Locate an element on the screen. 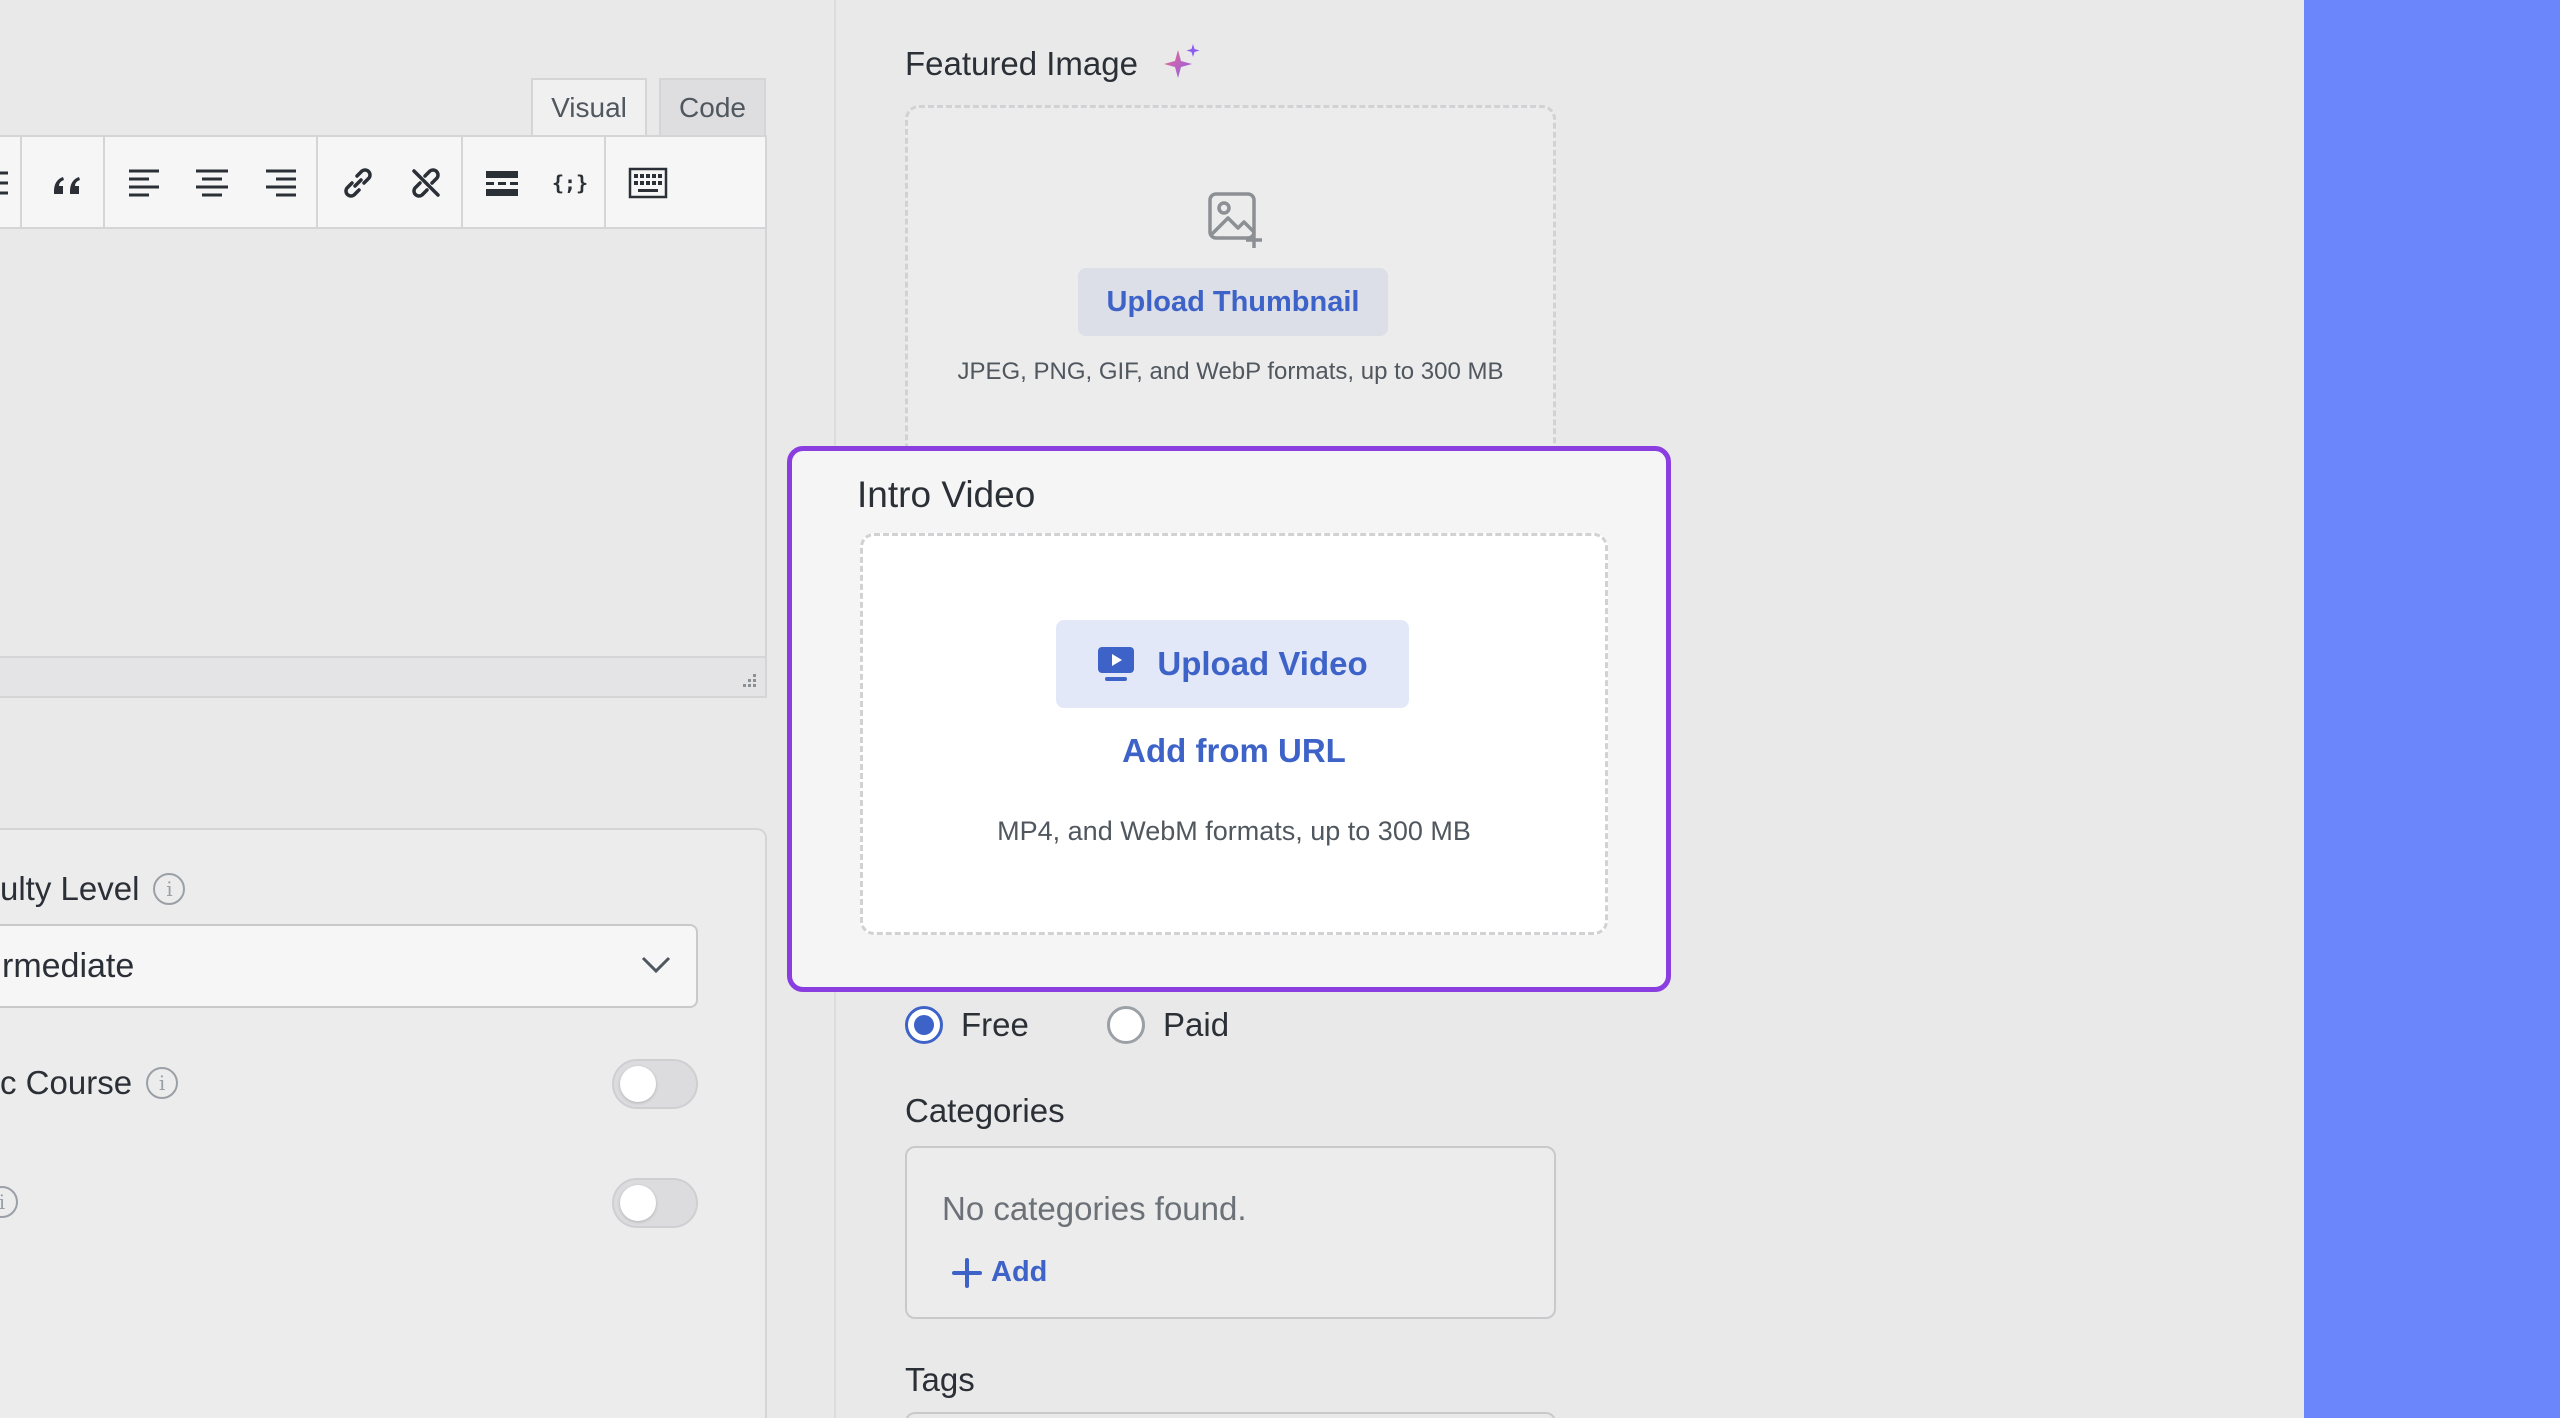 Image resolution: width=2560 pixels, height=1418 pixels. code-icon: {;} is located at coordinates (570, 183).